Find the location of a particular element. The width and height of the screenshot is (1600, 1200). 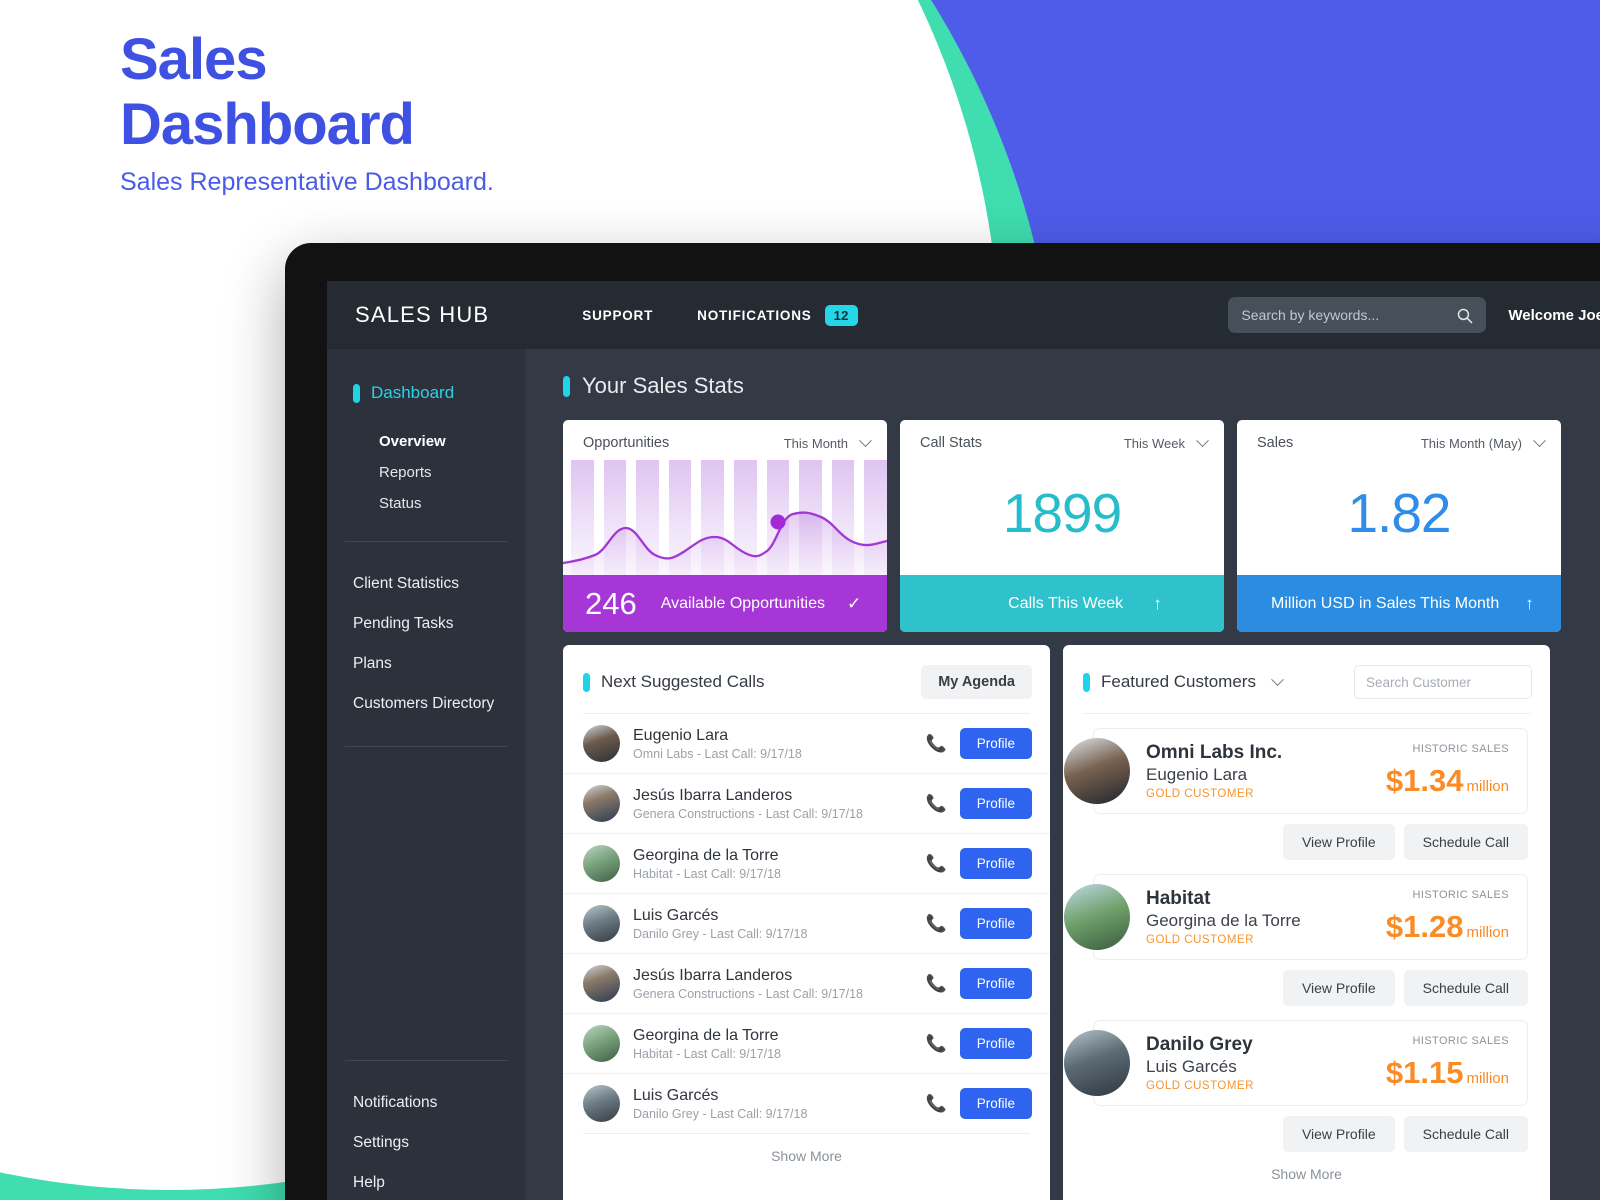

stat-period-selector: This Month (May) is located at coordinates (1483, 442).